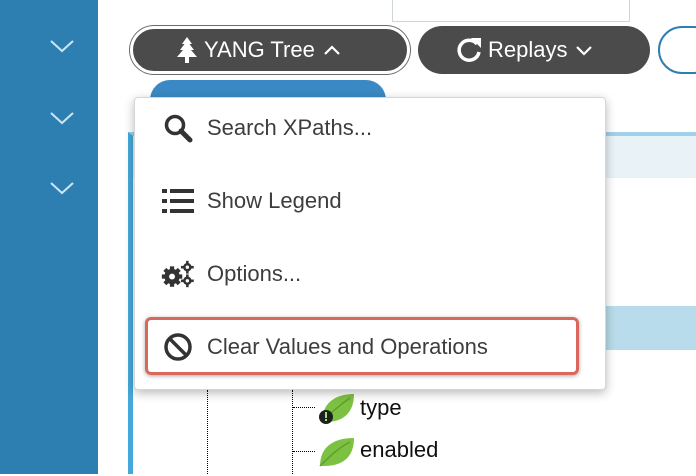 The width and height of the screenshot is (696, 476). I want to click on replays-button: Replays, so click(534, 50).